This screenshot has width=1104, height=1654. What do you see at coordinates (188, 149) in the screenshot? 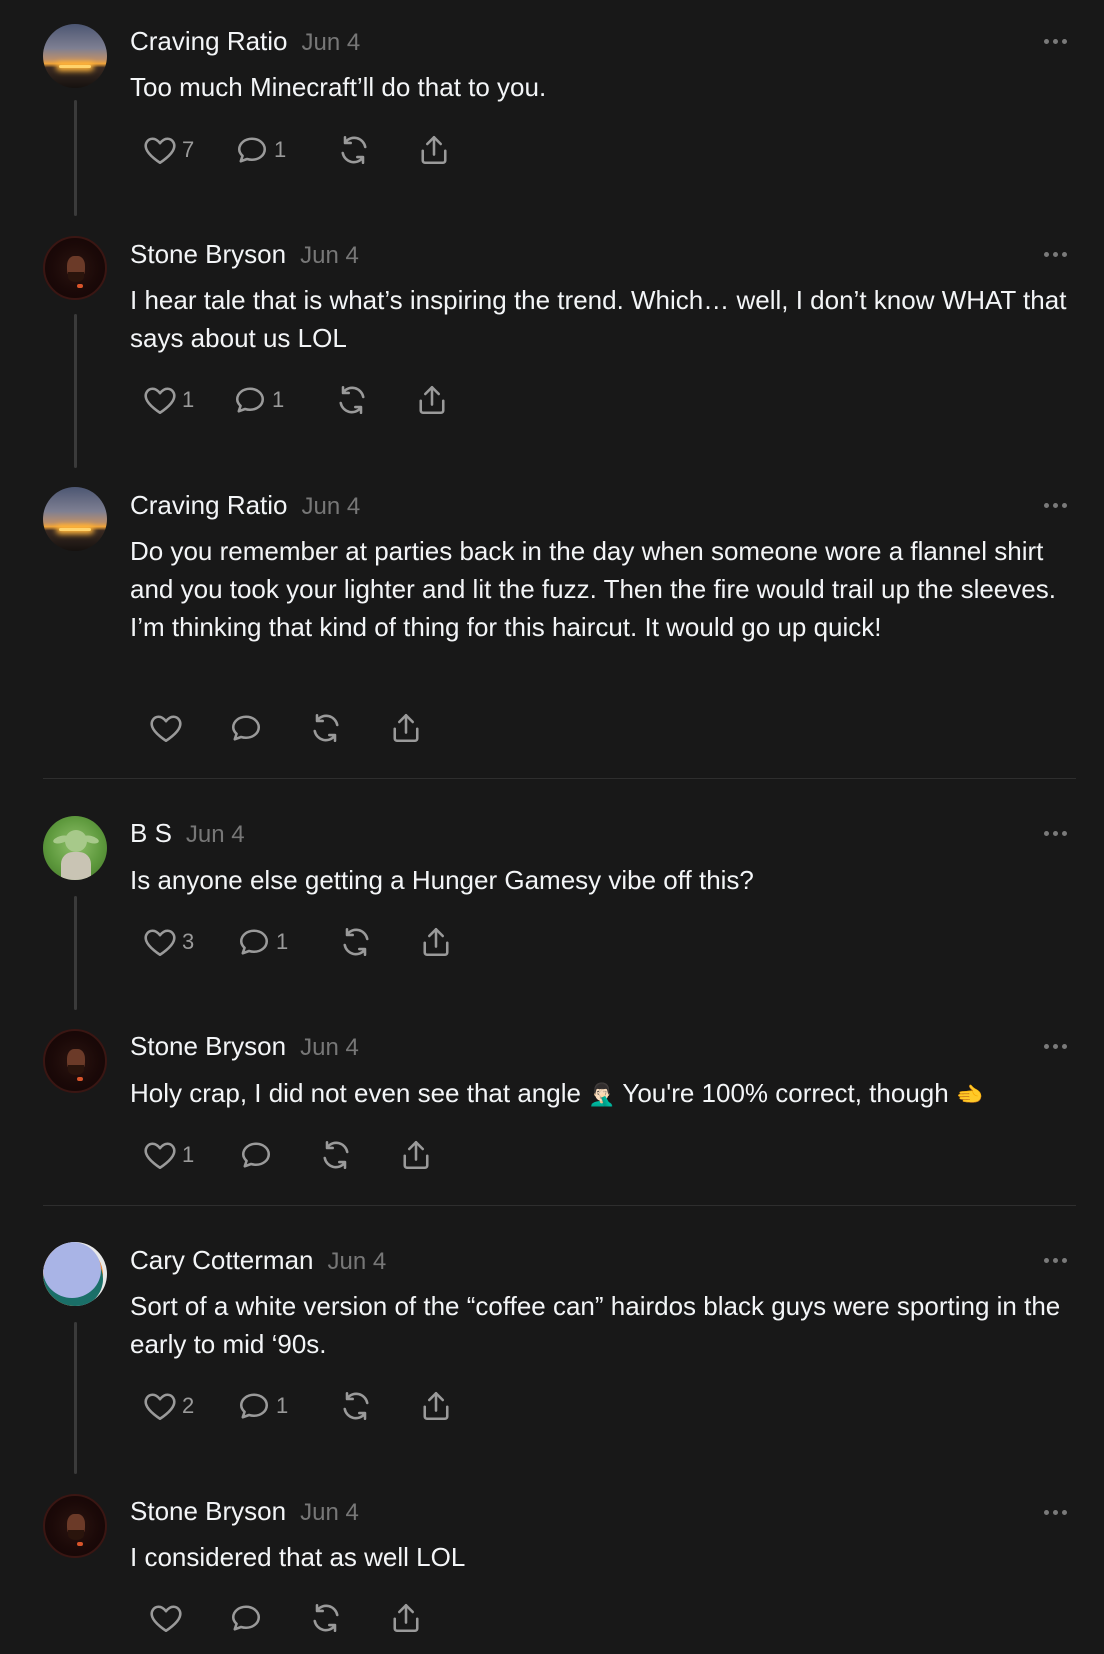
I see `like-count: 7` at bounding box center [188, 149].